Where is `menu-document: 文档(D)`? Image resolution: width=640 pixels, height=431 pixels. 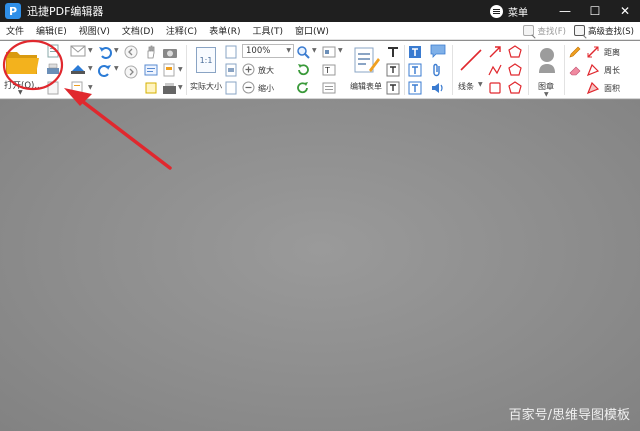 menu-document: 文档(D) is located at coordinates (138, 30).